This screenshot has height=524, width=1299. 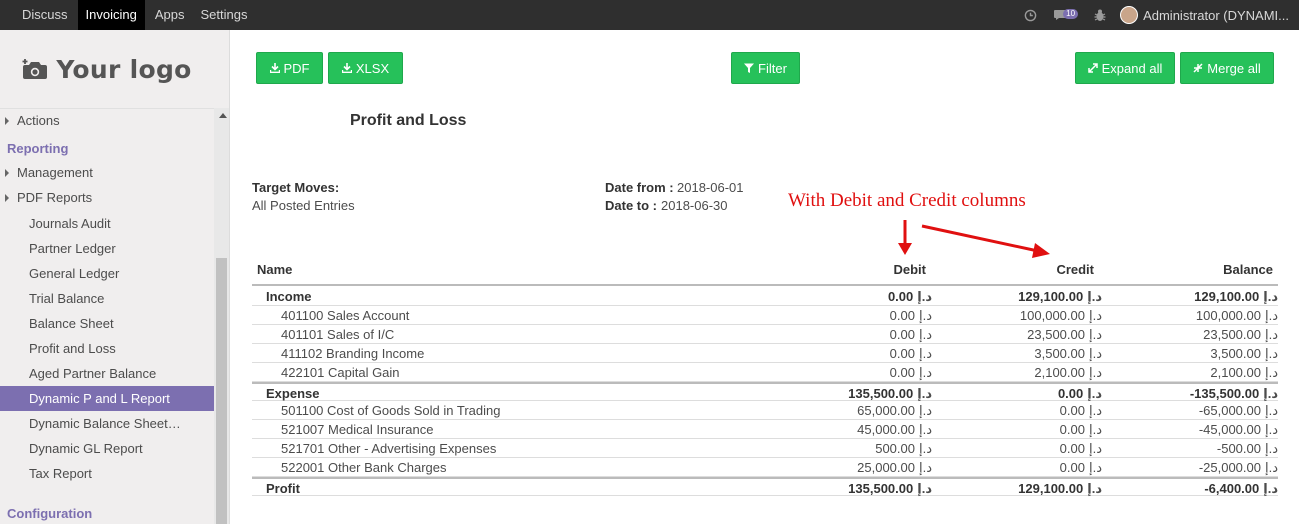 I want to click on expand-all-label: Expand all, so click(x=1132, y=68).